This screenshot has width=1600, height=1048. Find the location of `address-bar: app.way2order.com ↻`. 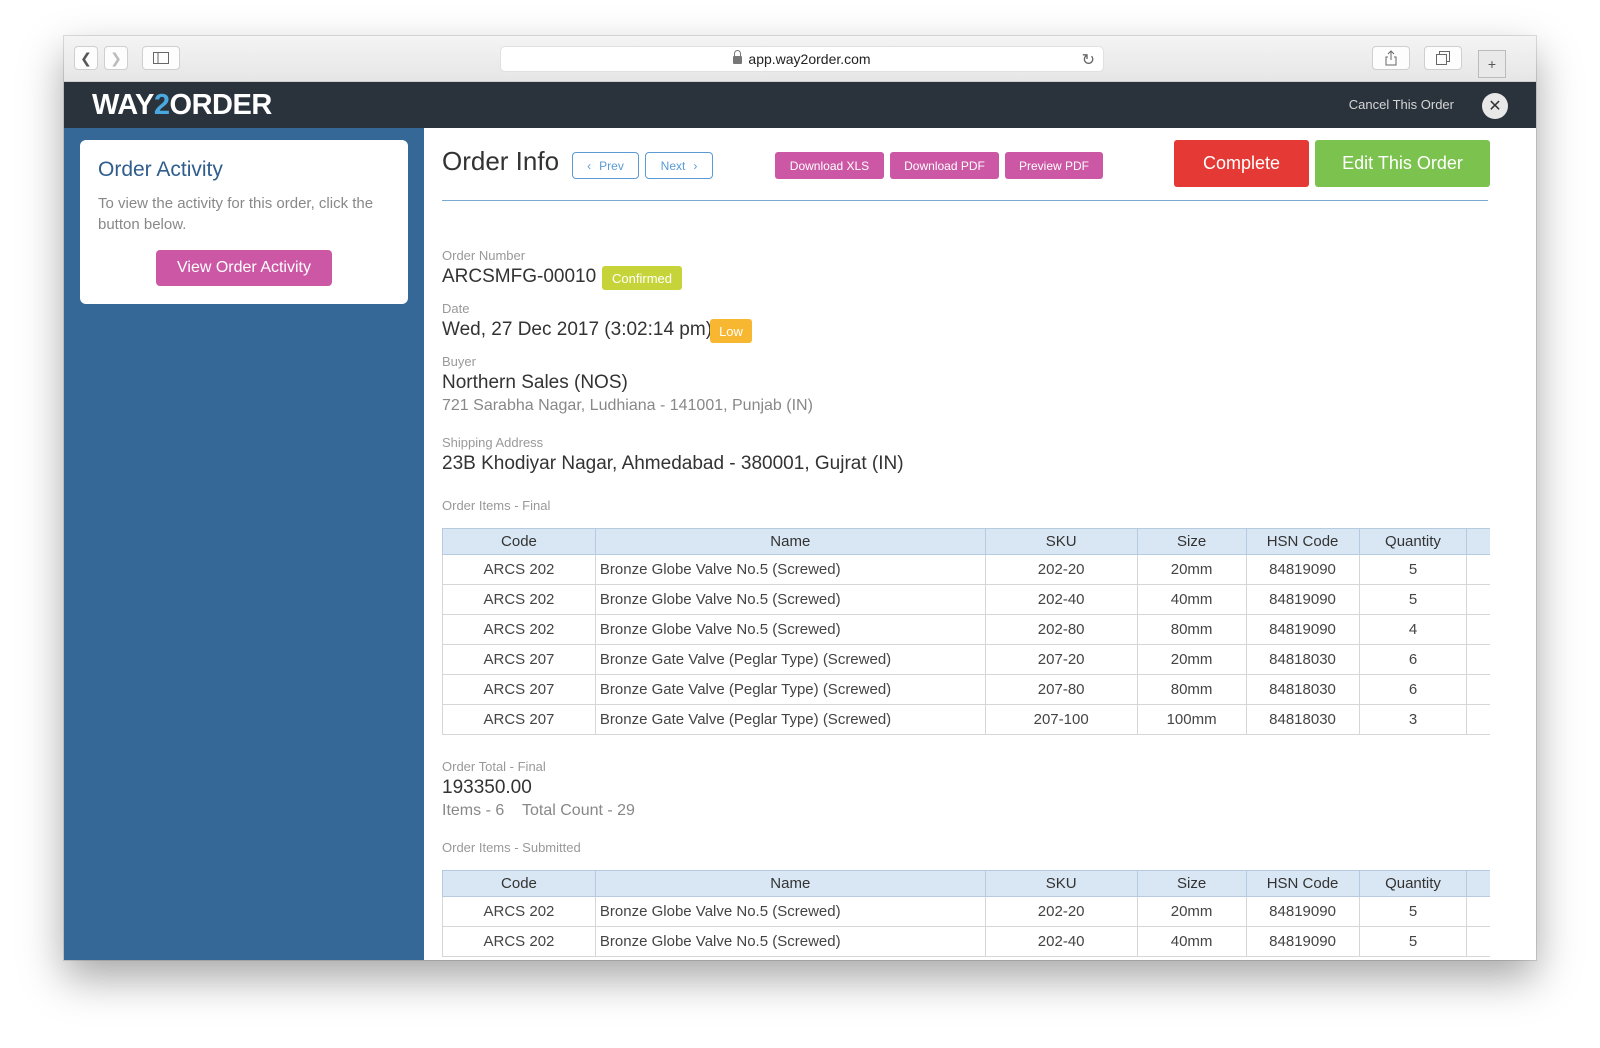

address-bar: app.way2order.com ↻ is located at coordinates (802, 59).